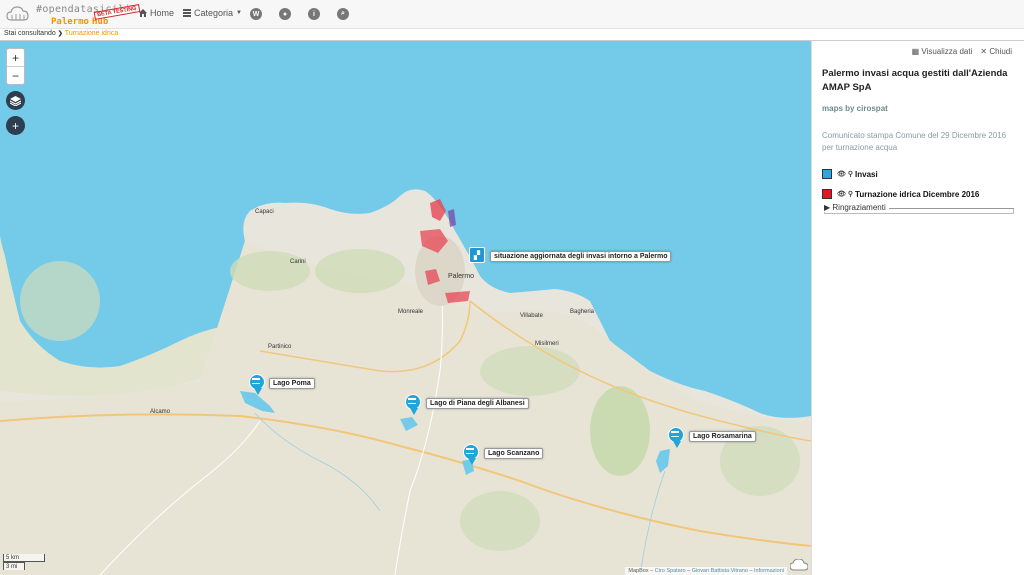  I want to click on attribution-author: Giovan Battista Vitrano, so click(720, 571).